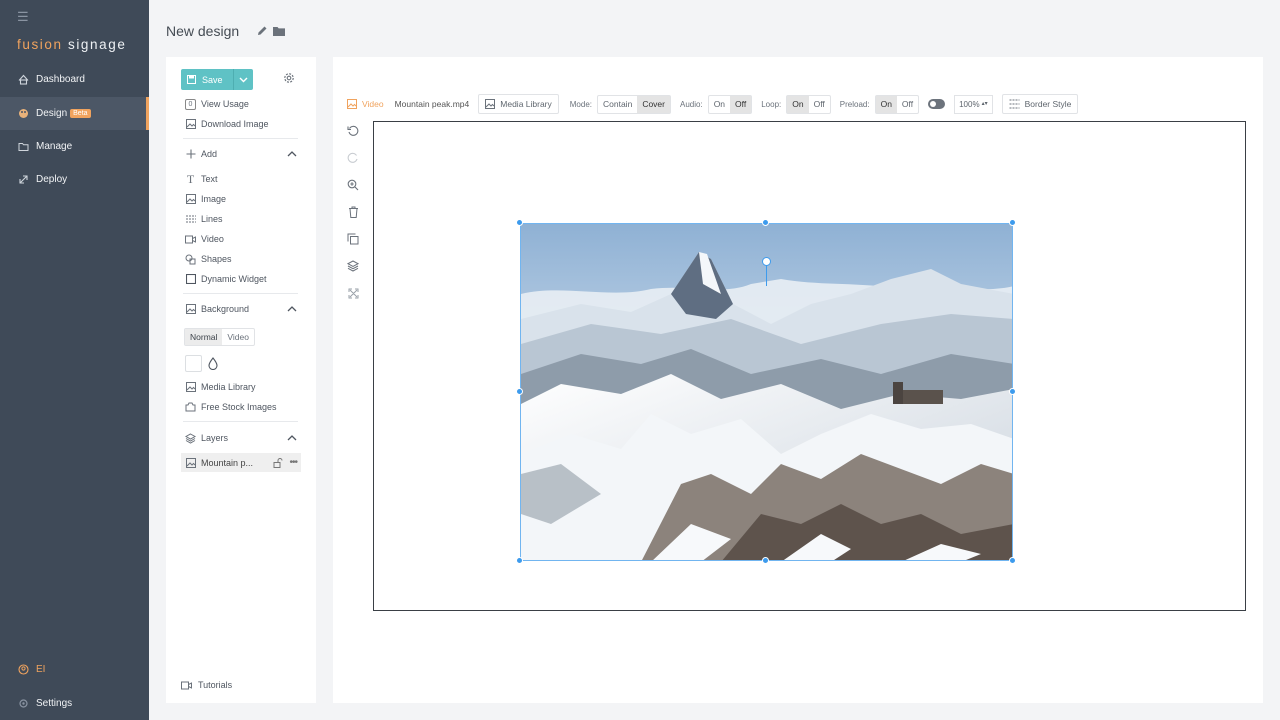 This screenshot has width=1280, height=720. What do you see at coordinates (243, 79) in the screenshot?
I see `save-dropdown-button` at bounding box center [243, 79].